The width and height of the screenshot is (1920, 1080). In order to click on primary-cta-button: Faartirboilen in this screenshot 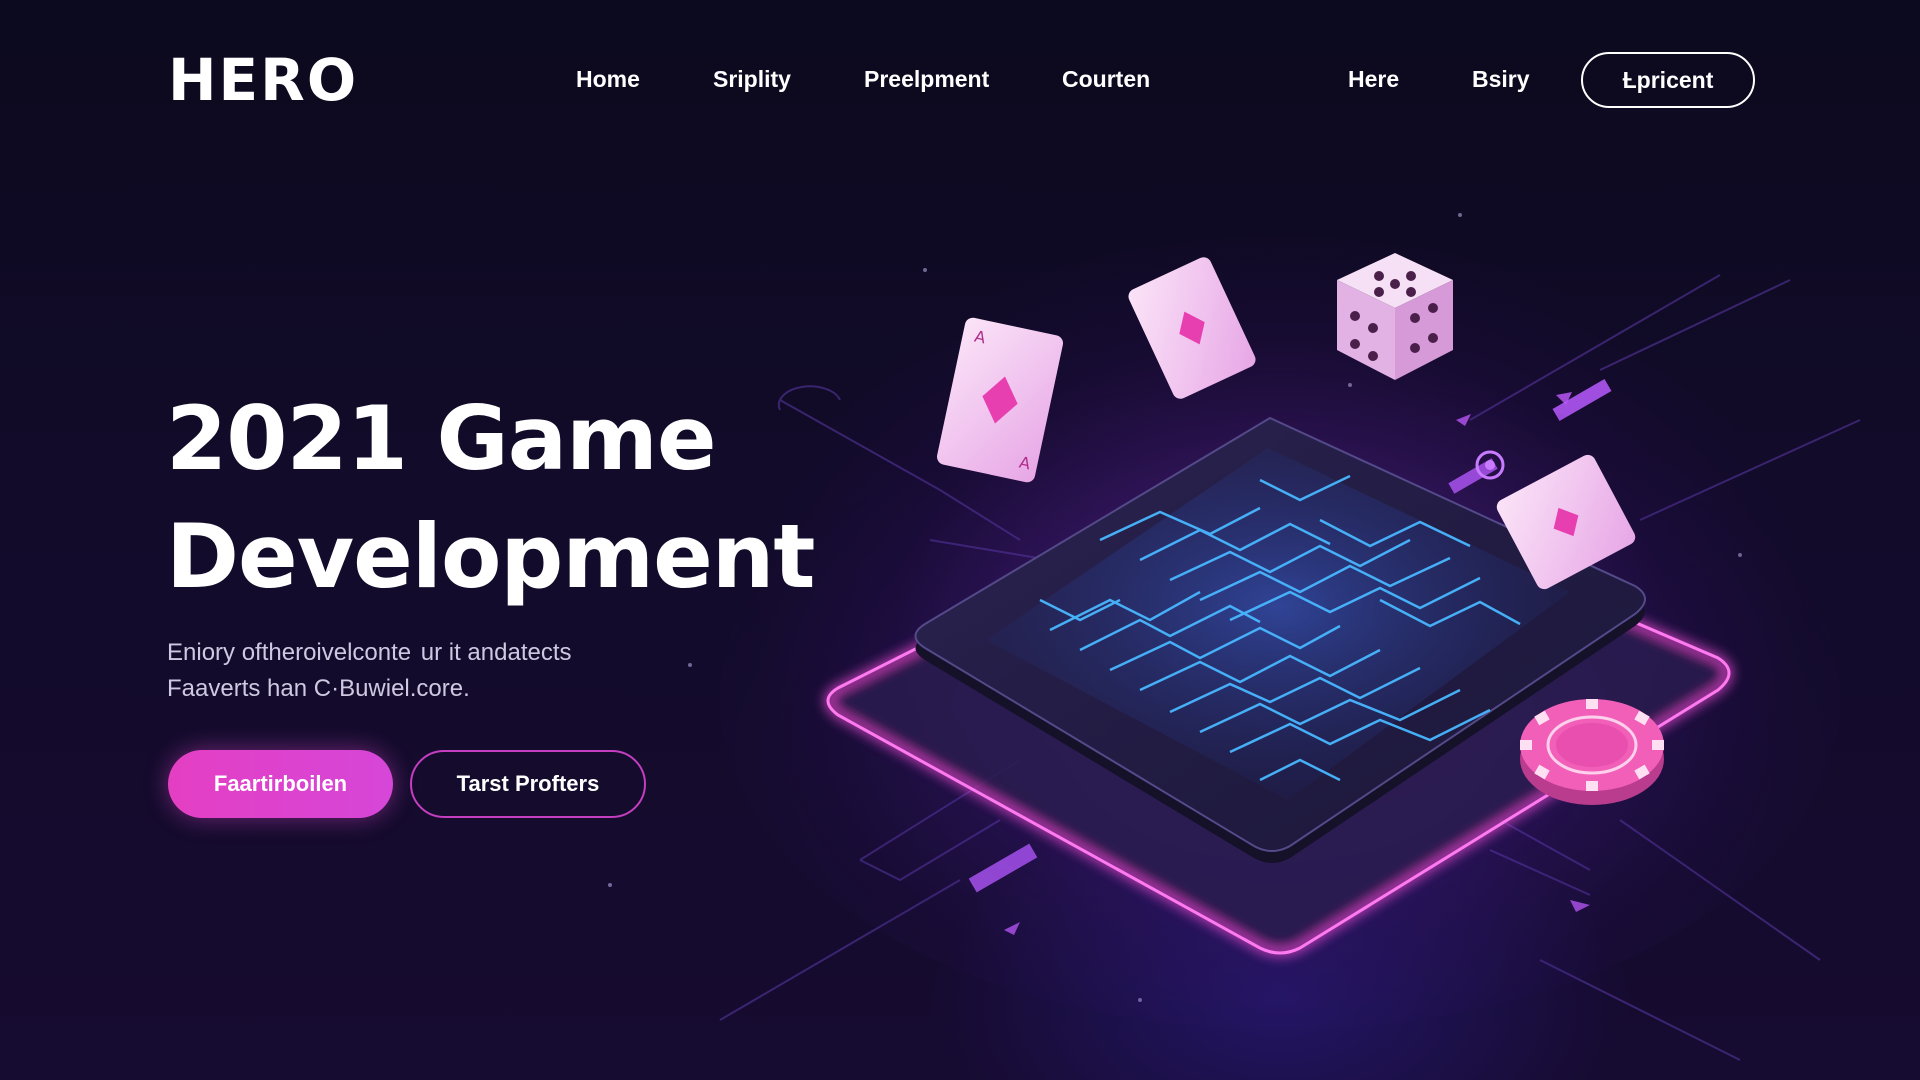, I will do `click(280, 784)`.